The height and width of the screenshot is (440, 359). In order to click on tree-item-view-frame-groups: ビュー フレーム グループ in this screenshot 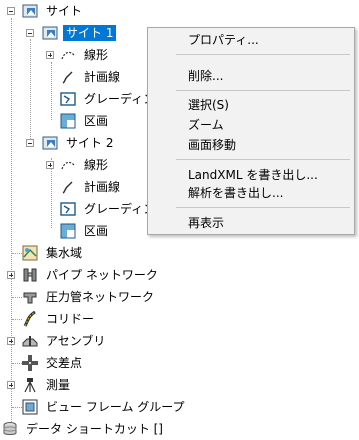, I will do `click(105, 407)`.